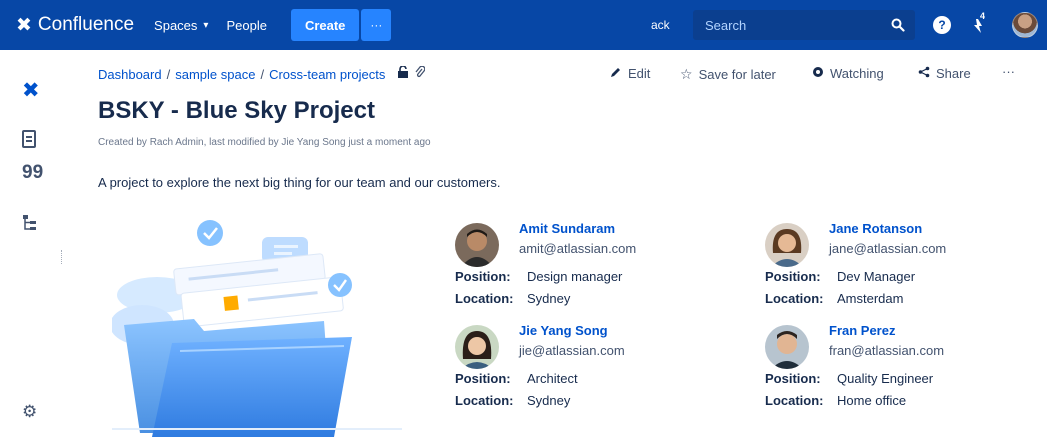  What do you see at coordinates (872, 400) in the screenshot?
I see `location-value: Home office` at bounding box center [872, 400].